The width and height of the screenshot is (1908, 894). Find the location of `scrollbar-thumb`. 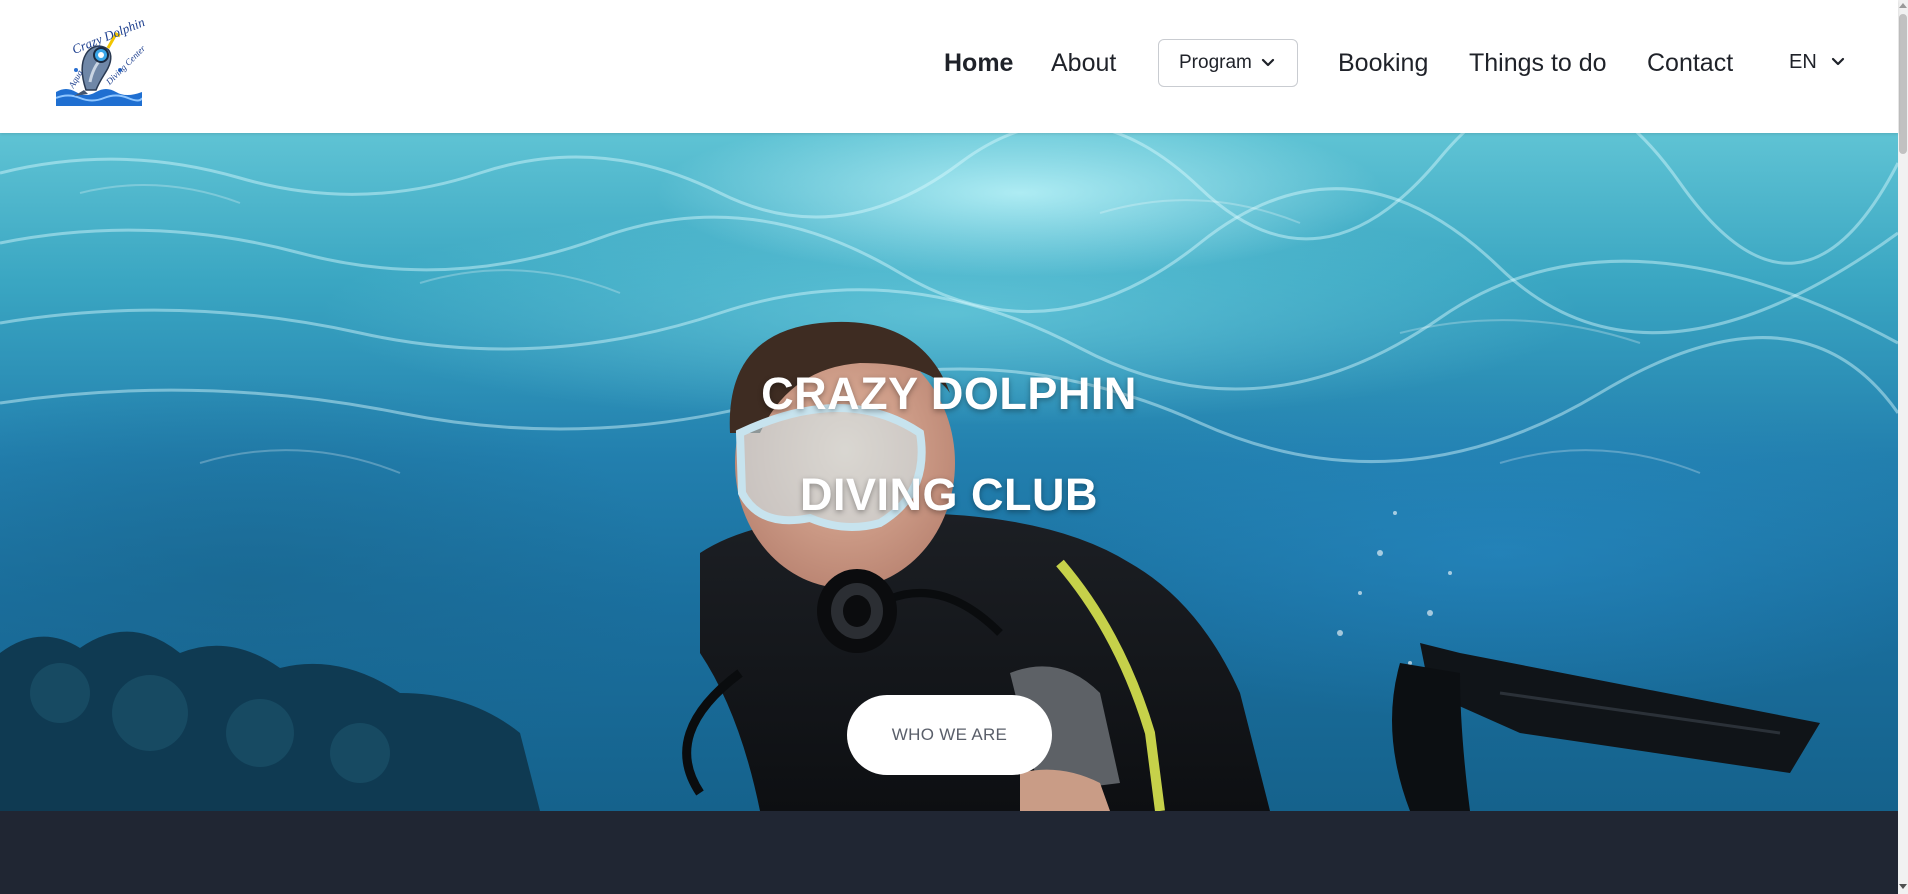

scrollbar-thumb is located at coordinates (1903, 84).